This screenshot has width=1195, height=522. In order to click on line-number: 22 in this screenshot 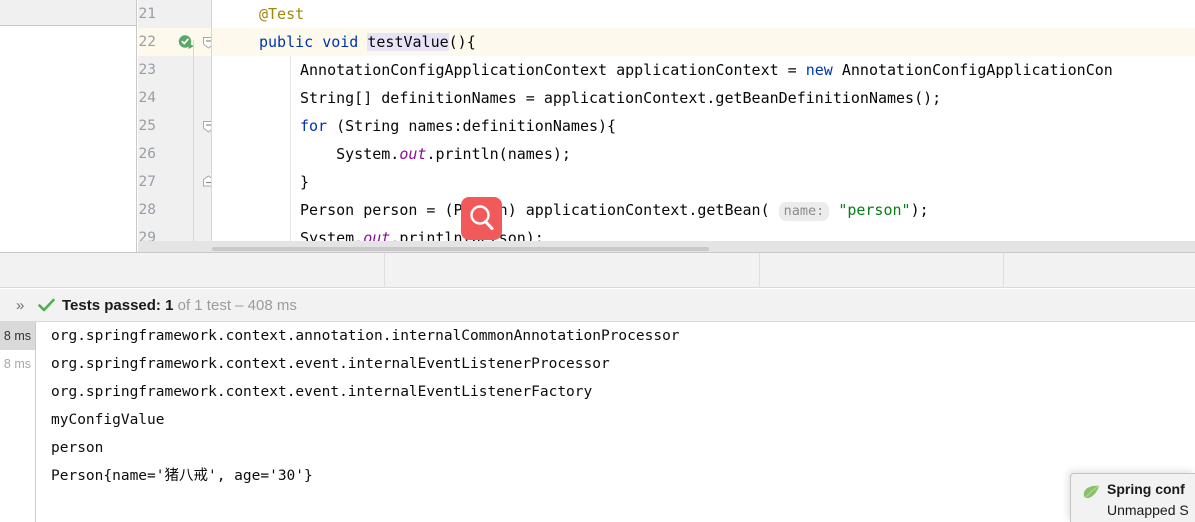, I will do `click(147, 42)`.